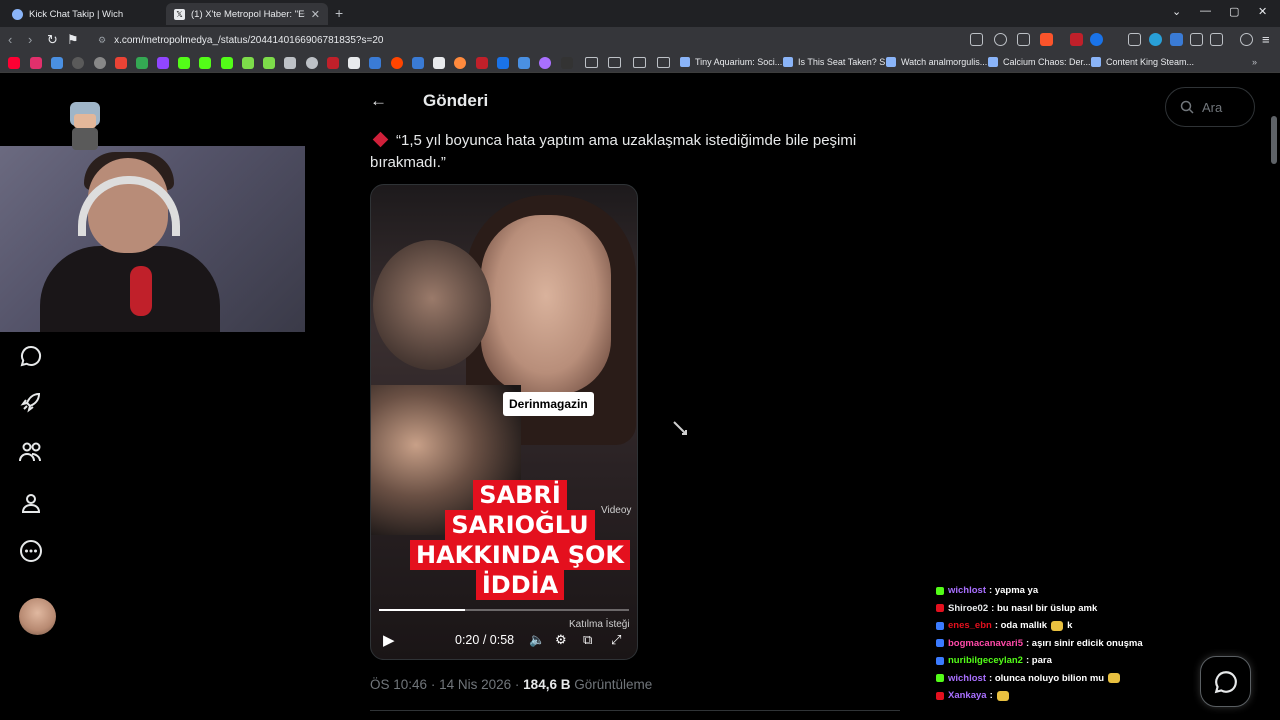  Describe the element at coordinates (339, 13) in the screenshot. I see `new-tab-button: +` at that location.